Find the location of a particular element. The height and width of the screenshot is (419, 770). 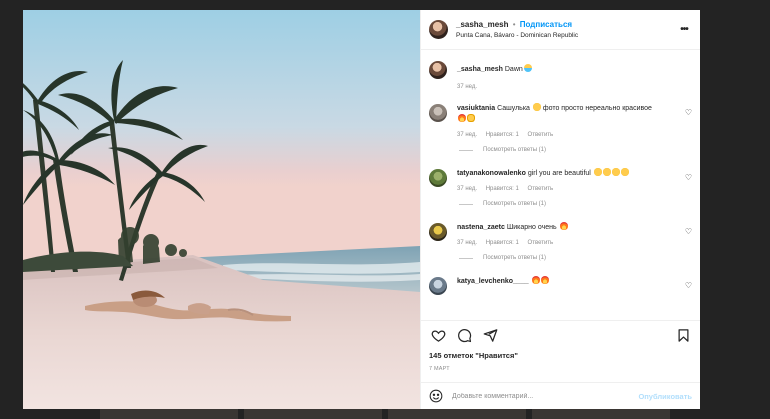

comment-username: tatyanakonowalenko is located at coordinates (491, 173).